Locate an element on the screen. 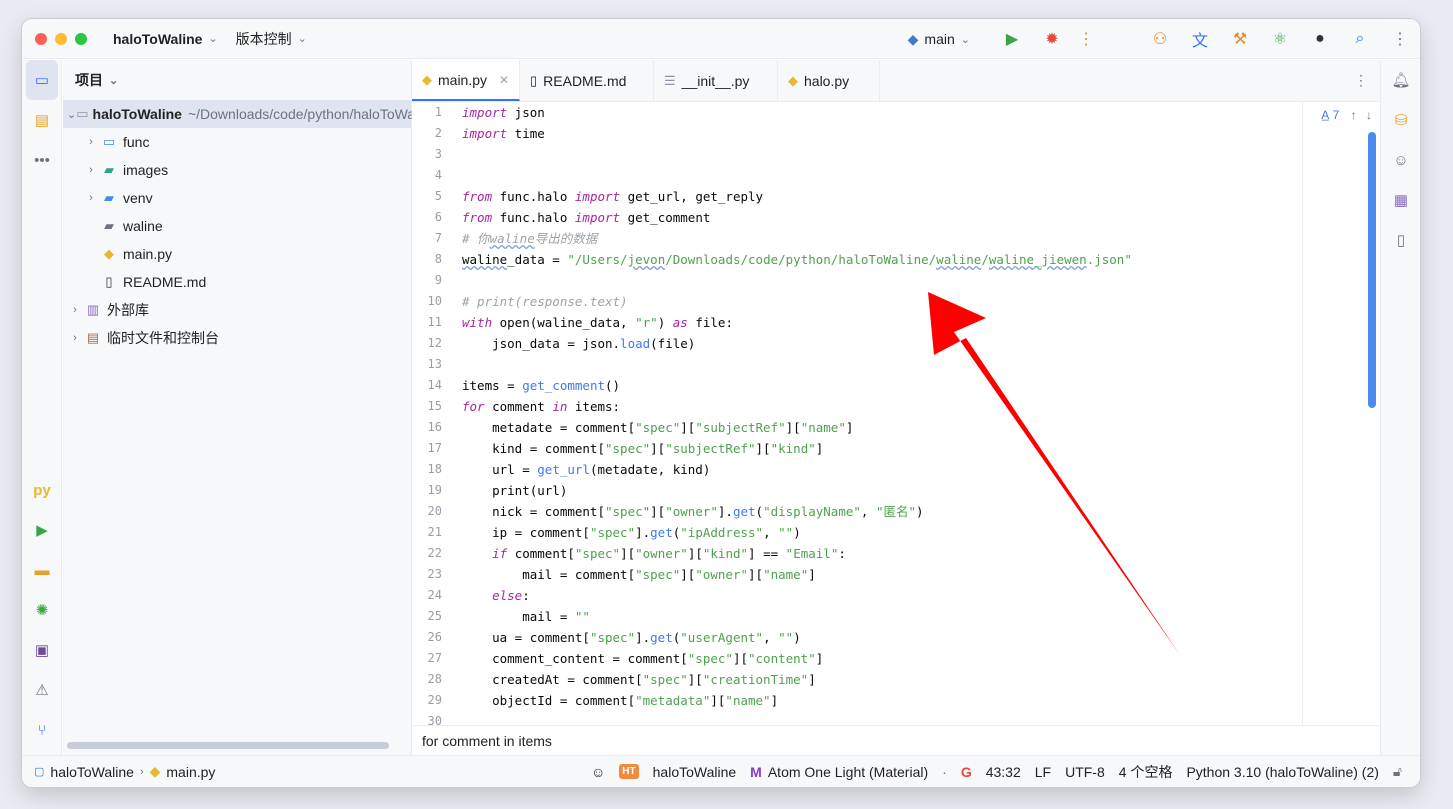 The width and height of the screenshot is (1453, 809). debug-icon: ✹ is located at coordinates (1052, 39).